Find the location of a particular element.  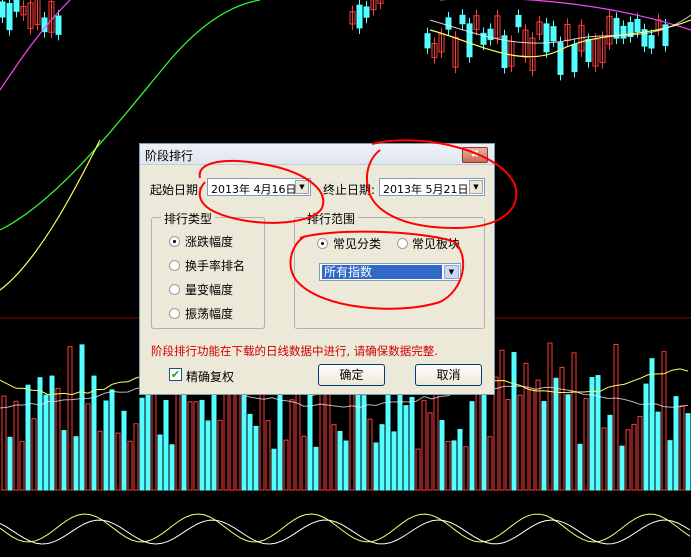

radio-volume-change is located at coordinates (174, 289).